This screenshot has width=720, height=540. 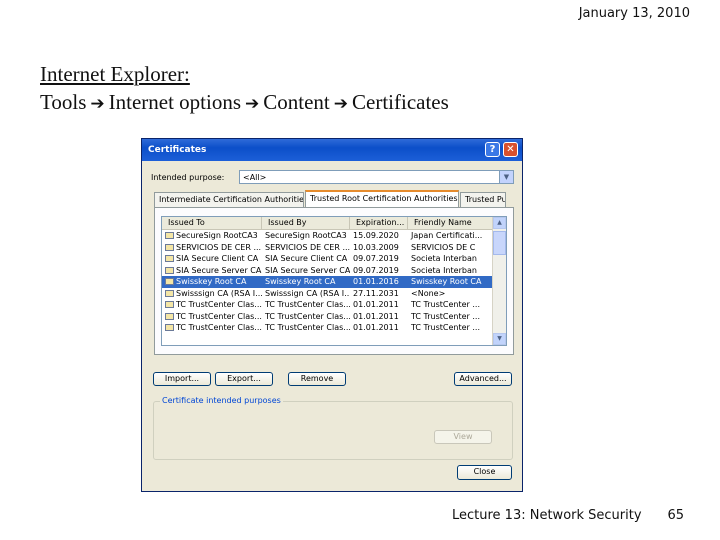 What do you see at coordinates (212, 282) in the screenshot?
I see `cell-issued-to: Swisskey Root CA` at bounding box center [212, 282].